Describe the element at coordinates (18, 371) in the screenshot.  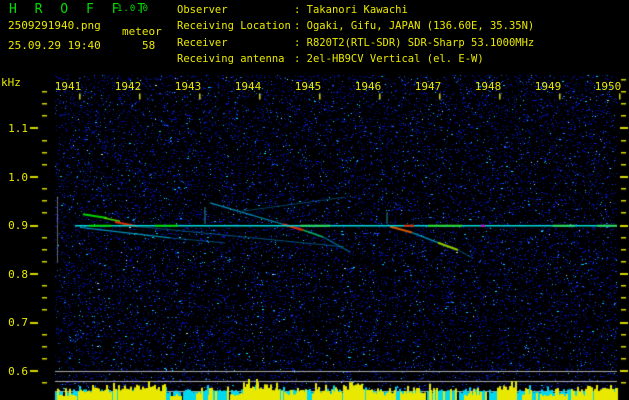
I see `freq-axis-label: 0.6` at that location.